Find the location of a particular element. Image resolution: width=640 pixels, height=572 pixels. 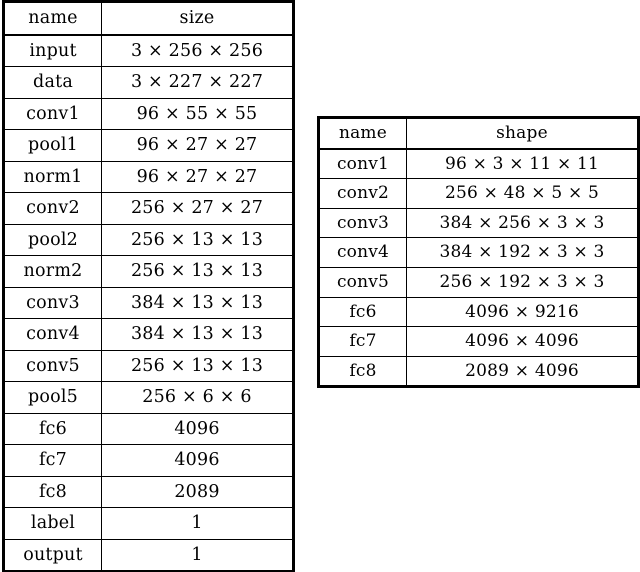

cell-layer-value: 96 × 55 × 55 is located at coordinates (197, 113).